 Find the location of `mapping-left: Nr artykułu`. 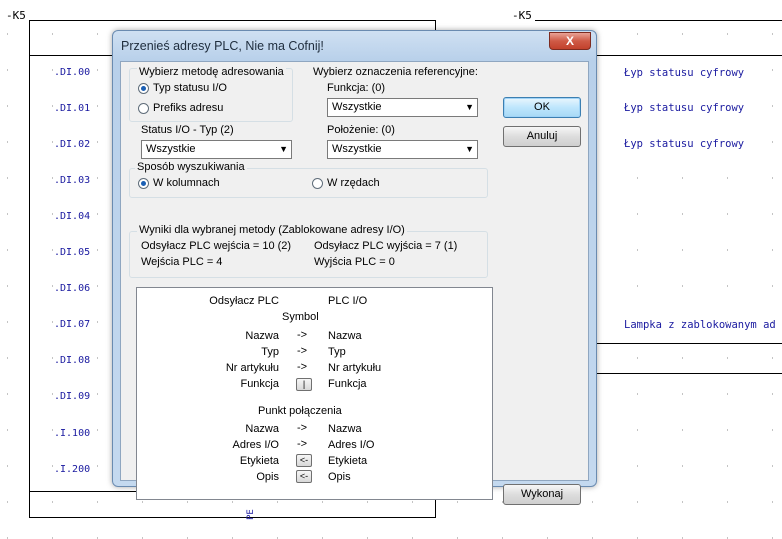

mapping-left: Nr artykułu is located at coordinates (252, 368).